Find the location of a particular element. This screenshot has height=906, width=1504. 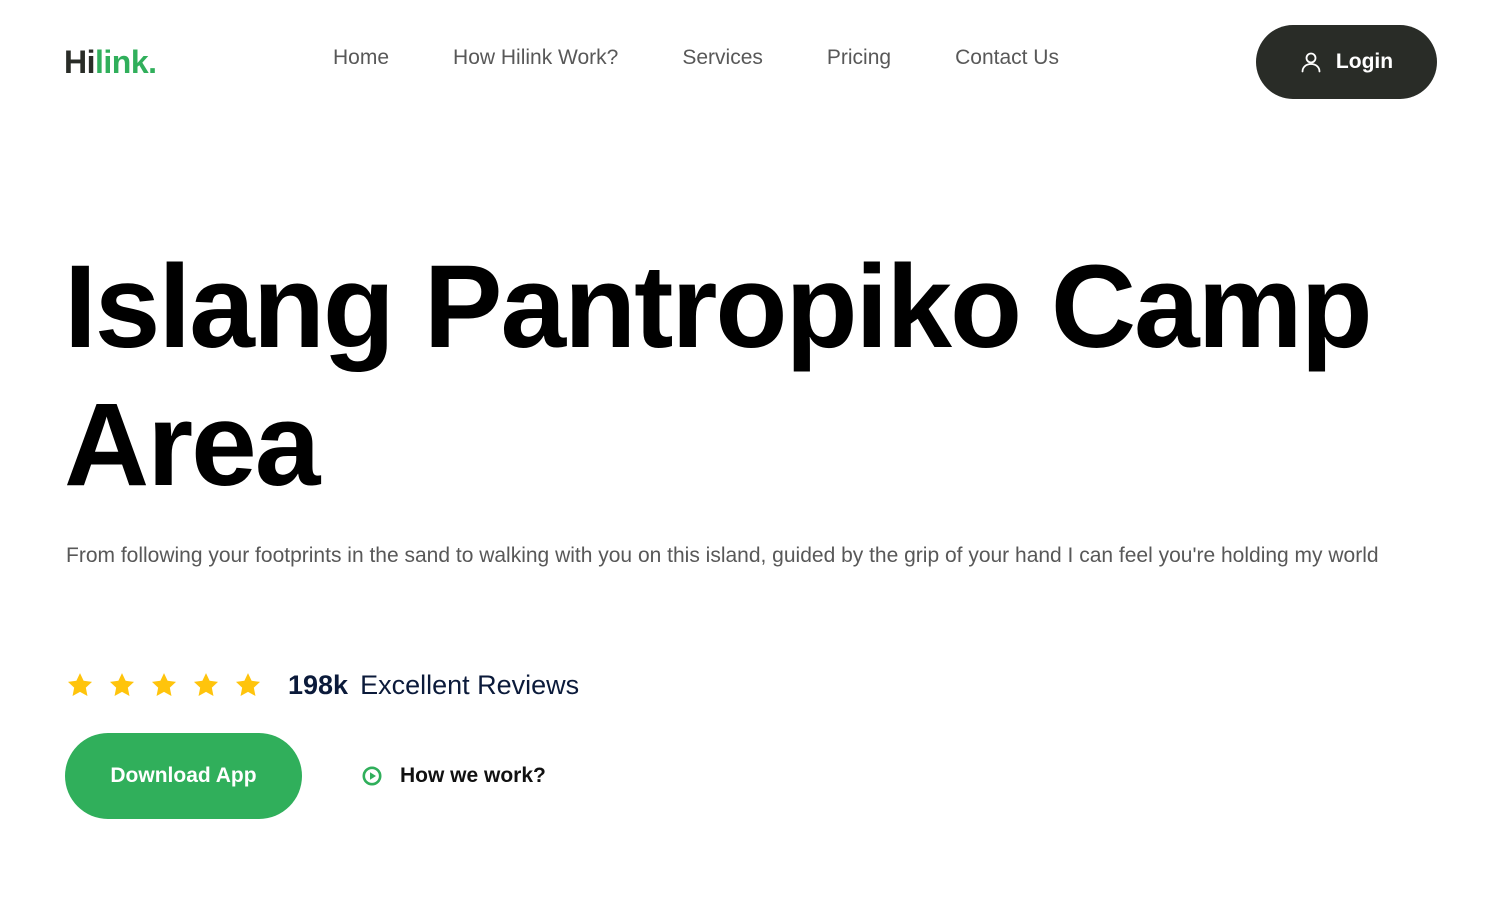

download-app-button: Download App is located at coordinates (183, 776).